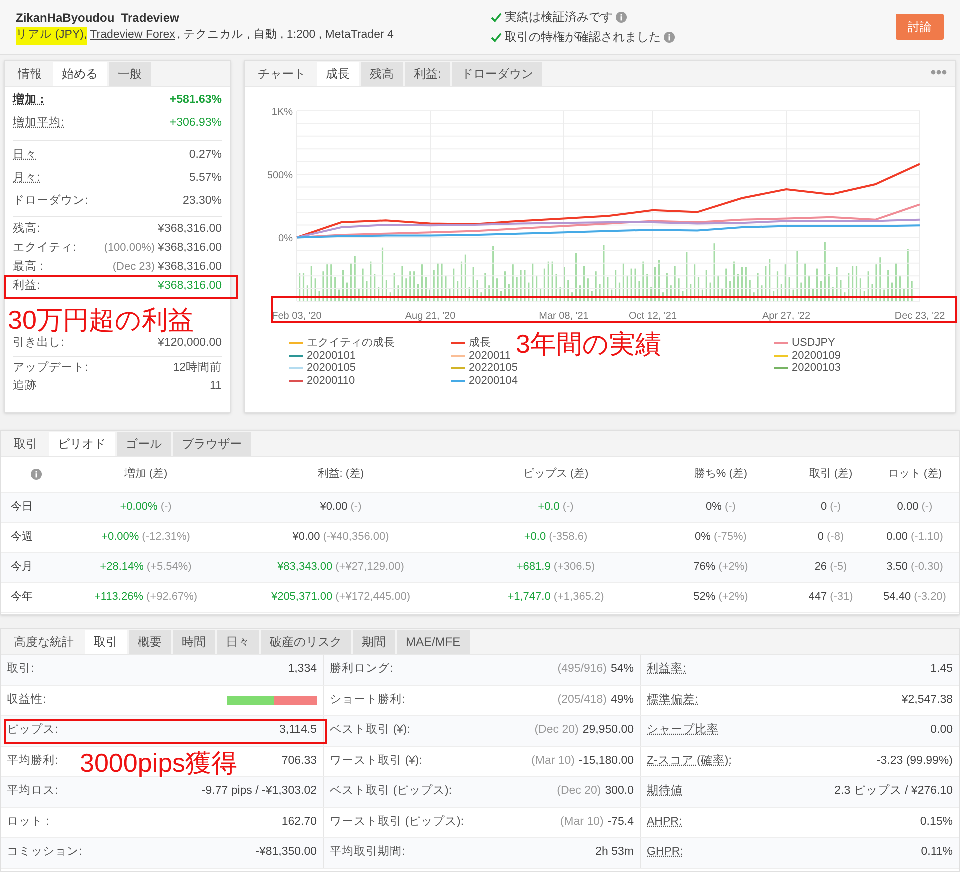 The height and width of the screenshot is (872, 960). What do you see at coordinates (205, 178) in the screenshot?
I see `stat-value: 5.57%` at bounding box center [205, 178].